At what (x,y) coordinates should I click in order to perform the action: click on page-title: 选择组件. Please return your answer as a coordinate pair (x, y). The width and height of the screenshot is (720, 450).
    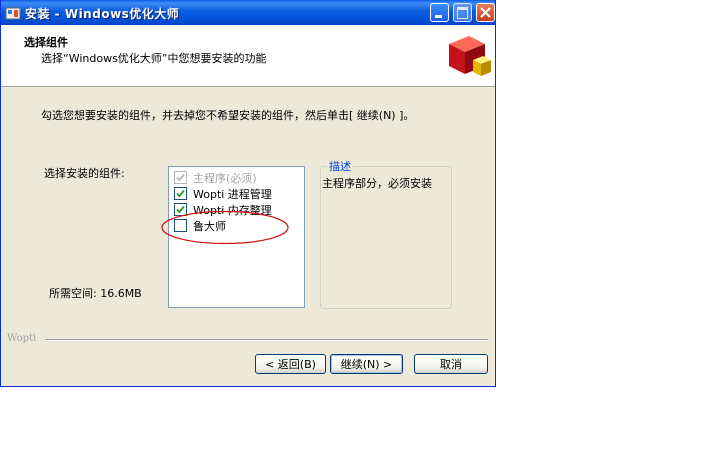
    Looking at the image, I should click on (46, 42).